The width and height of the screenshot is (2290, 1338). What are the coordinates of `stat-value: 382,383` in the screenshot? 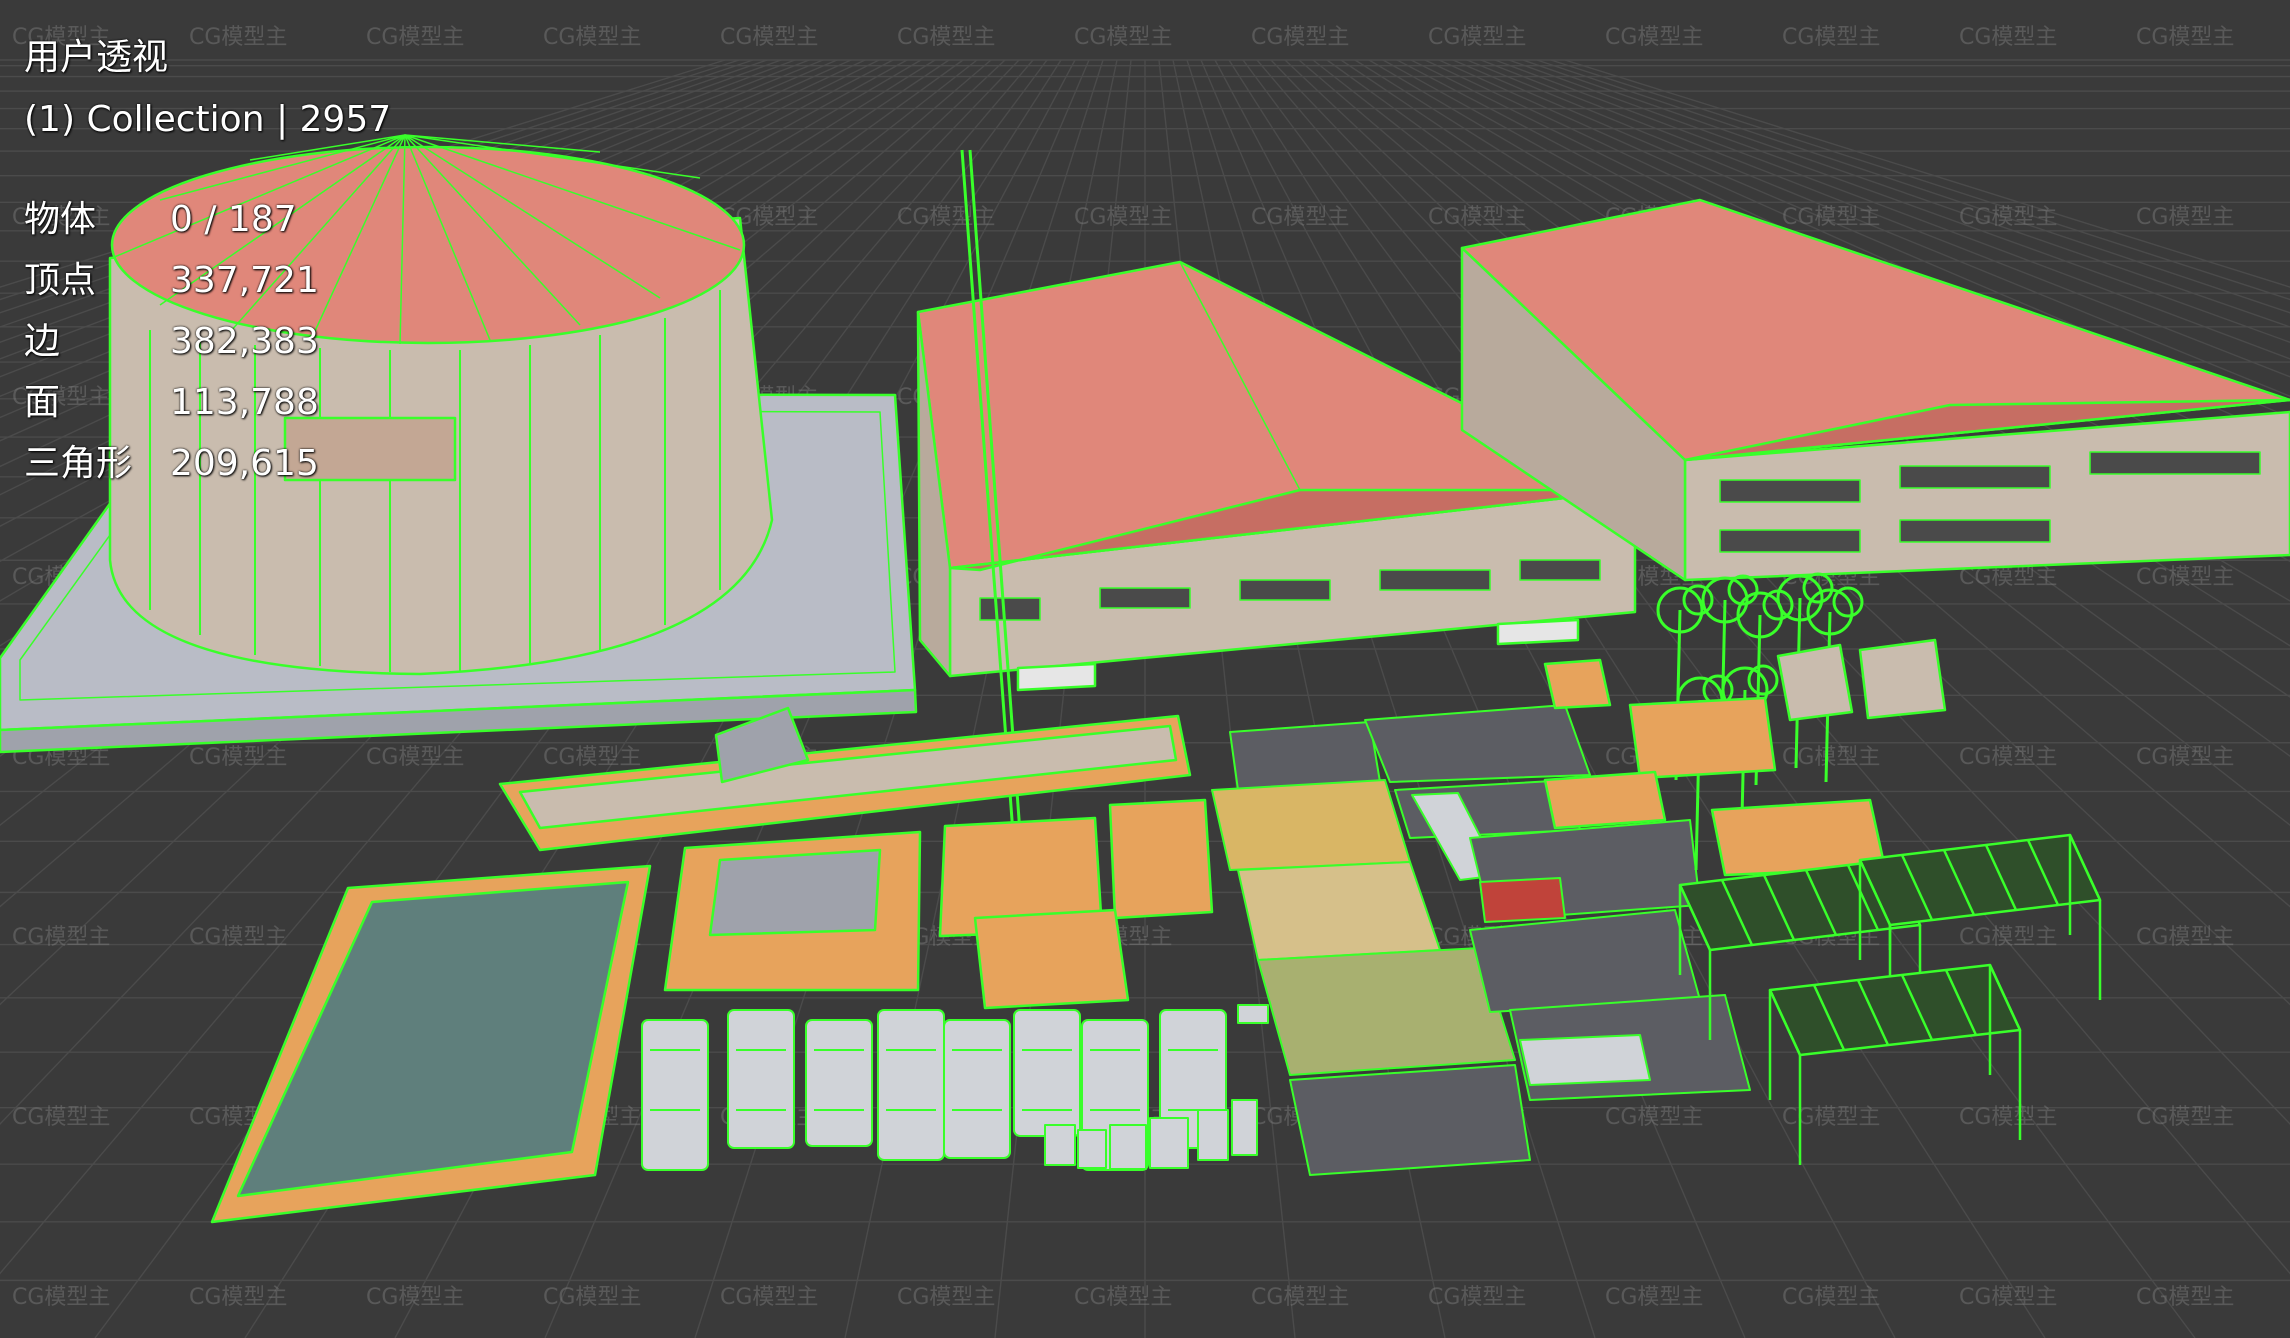 It's located at (244, 341).